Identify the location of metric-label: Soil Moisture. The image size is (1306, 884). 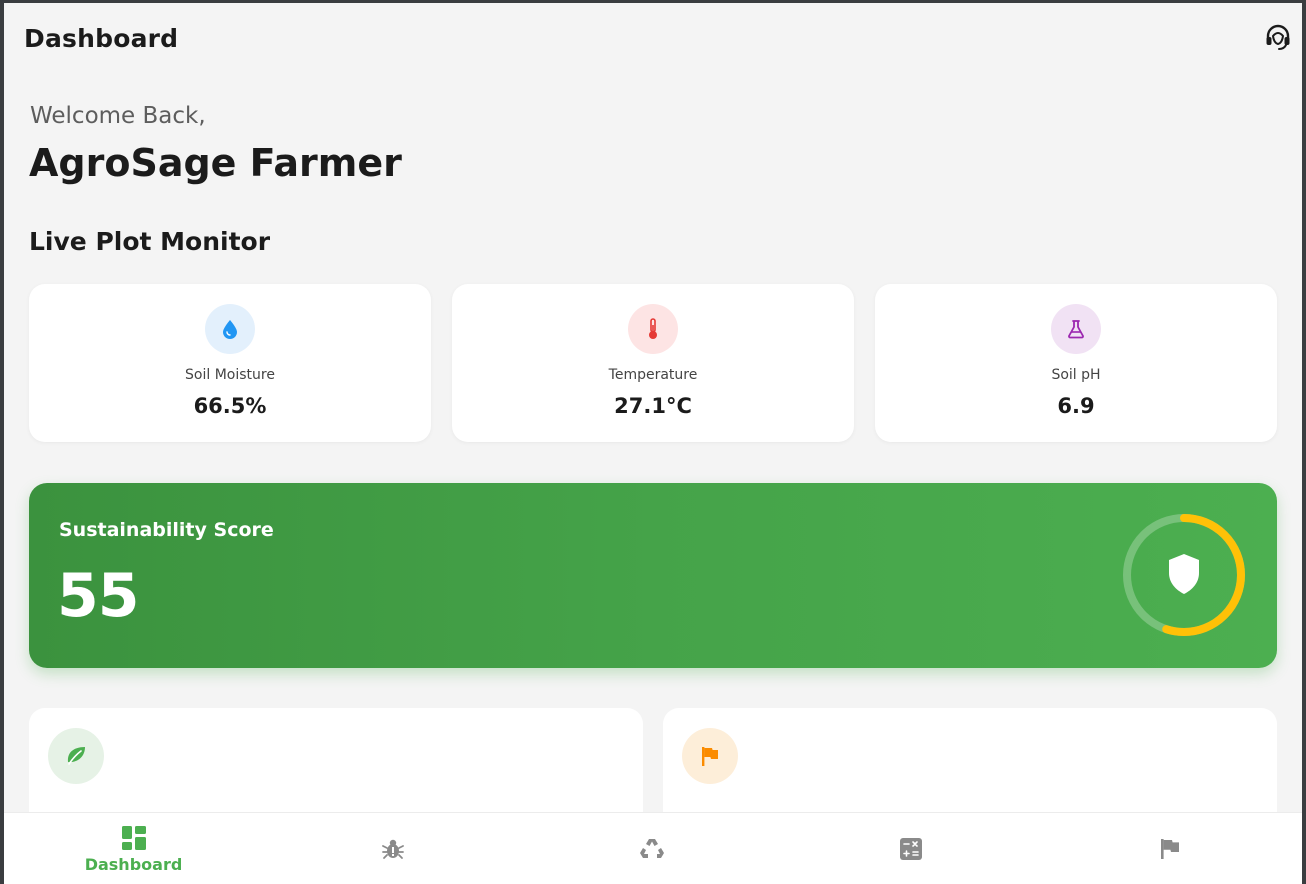
(230, 375).